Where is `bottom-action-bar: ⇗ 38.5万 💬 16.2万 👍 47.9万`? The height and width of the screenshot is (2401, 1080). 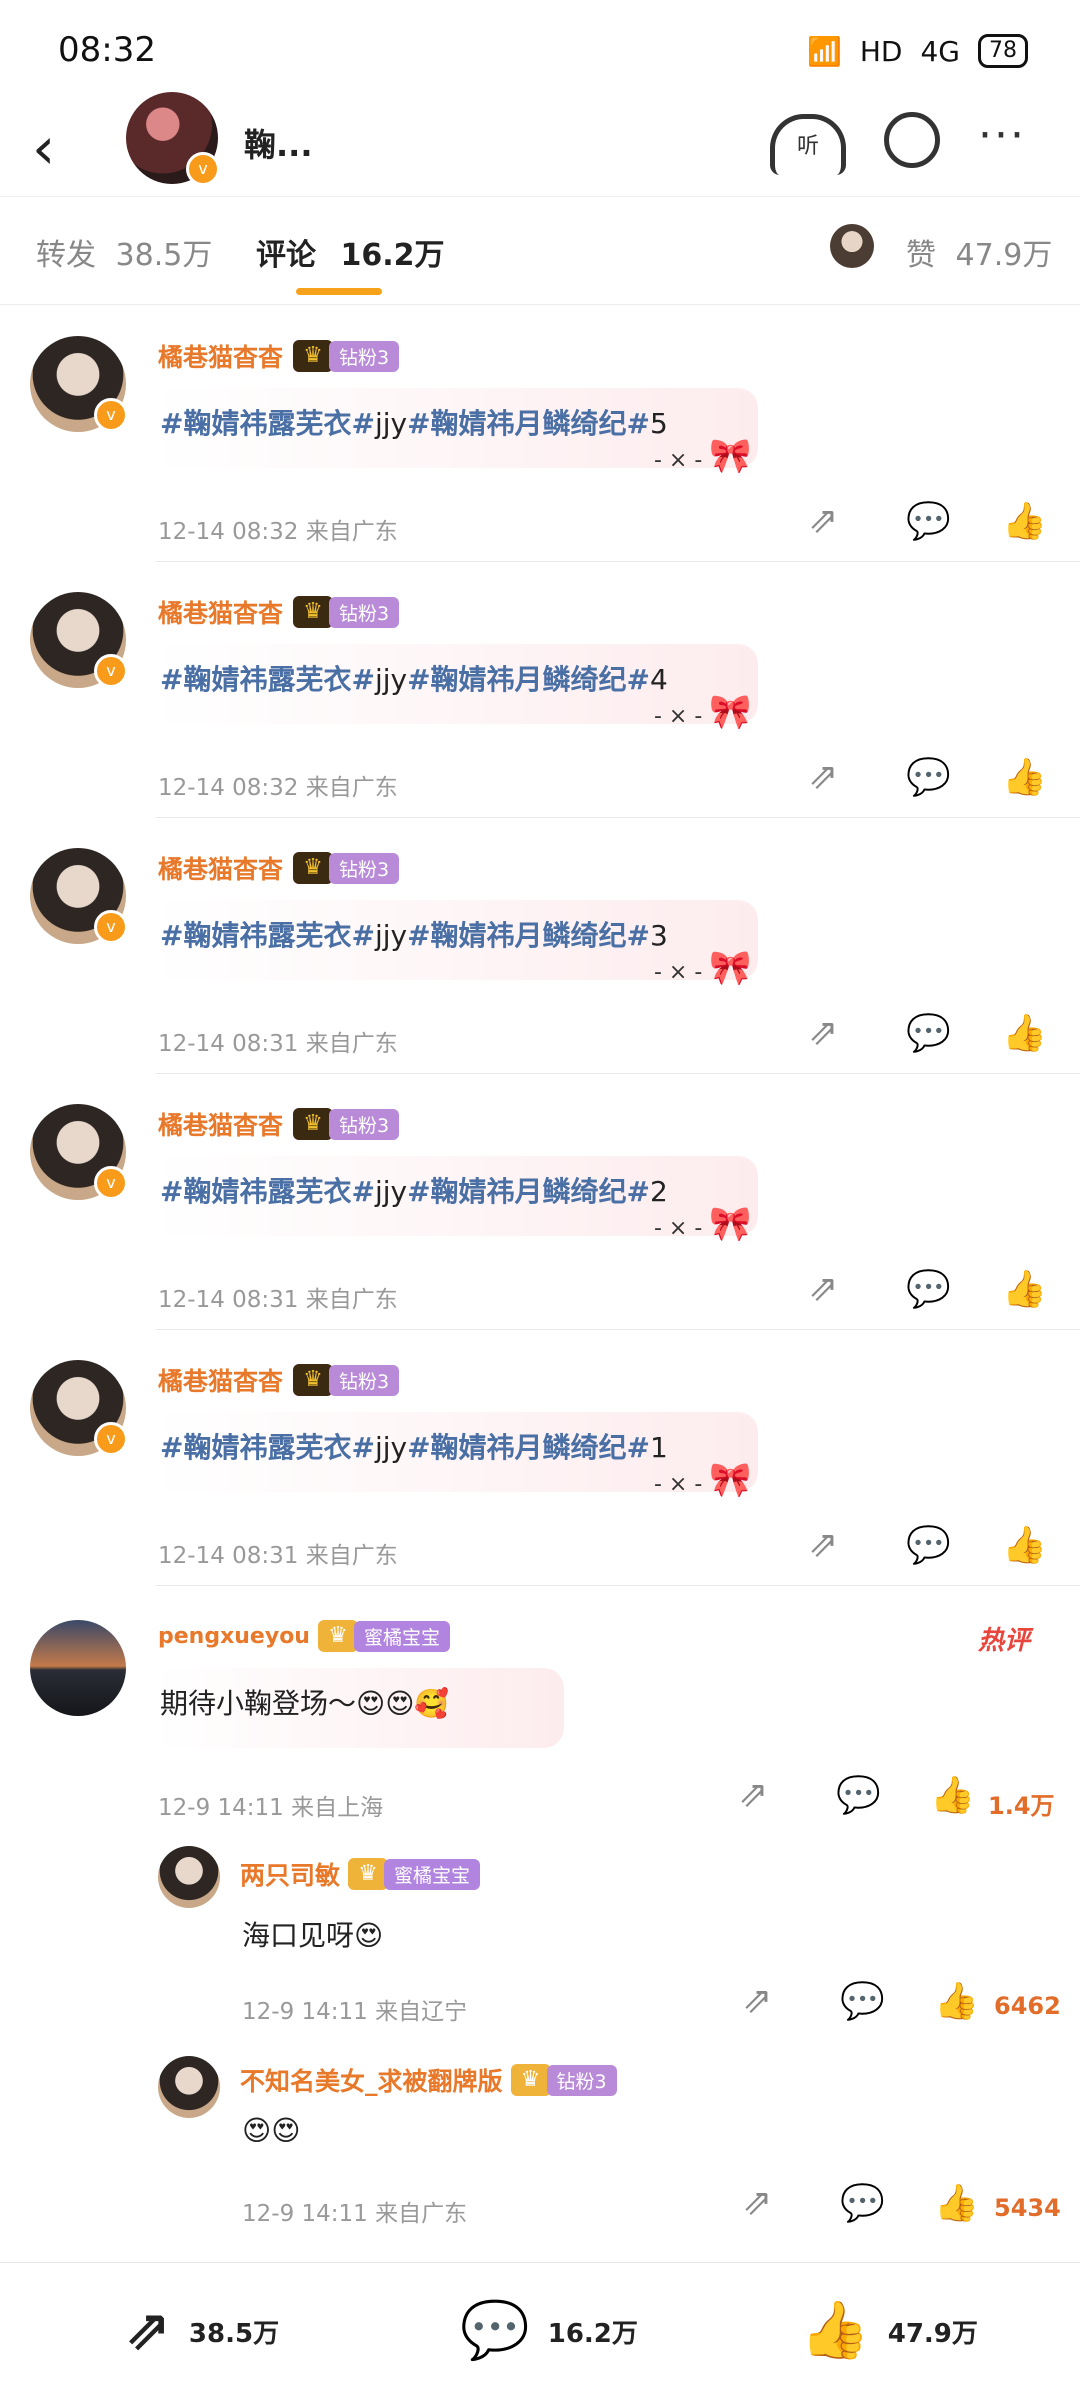 bottom-action-bar: ⇗ 38.5万 💬 16.2万 👍 47.9万 is located at coordinates (540, 2331).